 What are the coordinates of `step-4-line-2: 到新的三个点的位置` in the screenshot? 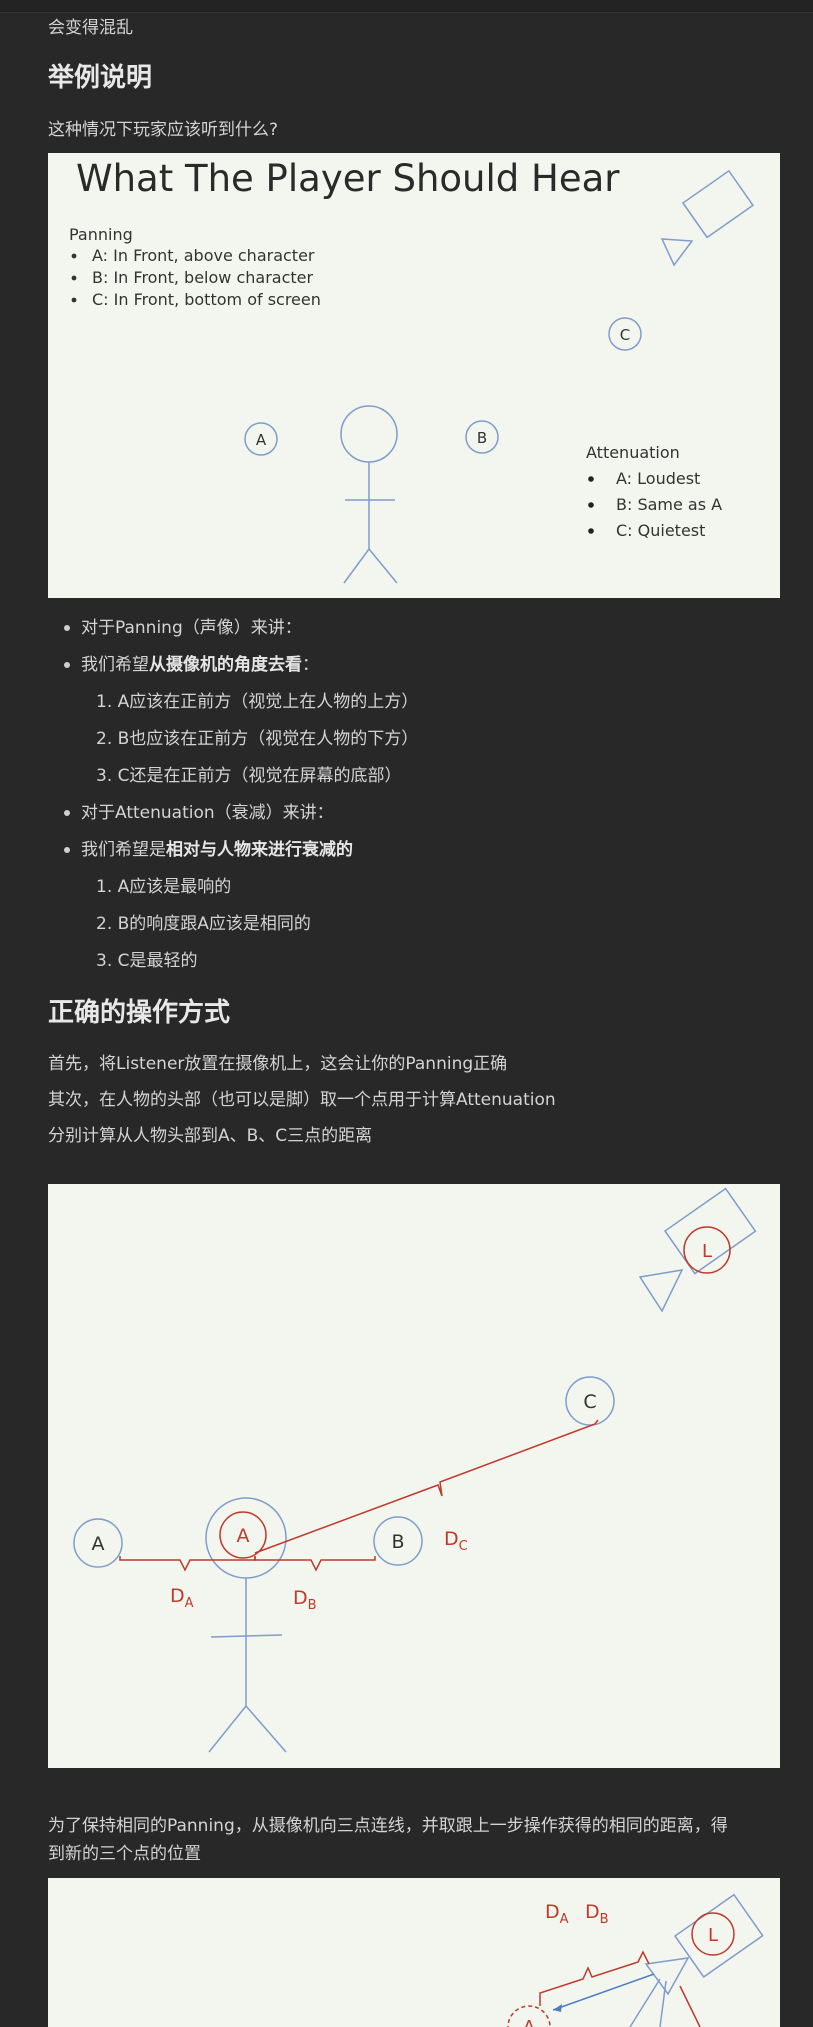 It's located at (124, 1854).